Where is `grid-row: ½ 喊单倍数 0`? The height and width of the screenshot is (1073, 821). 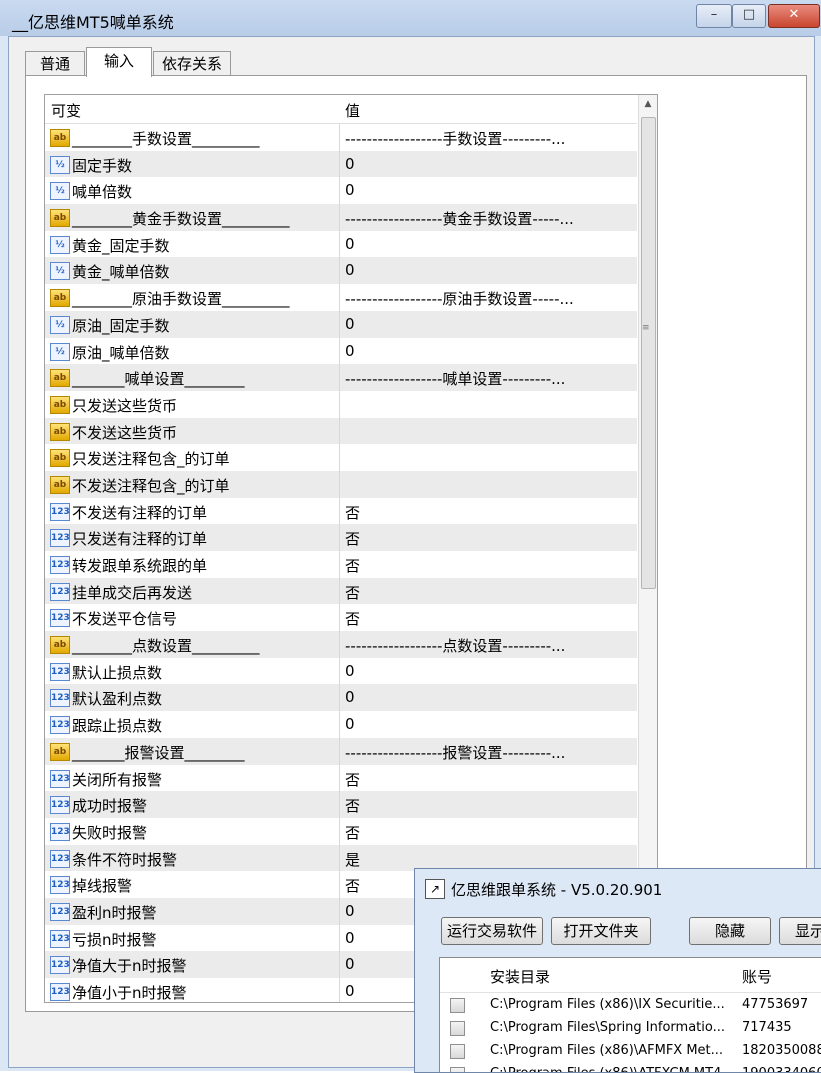 grid-row: ½ 喊单倍数 0 is located at coordinates (341, 191).